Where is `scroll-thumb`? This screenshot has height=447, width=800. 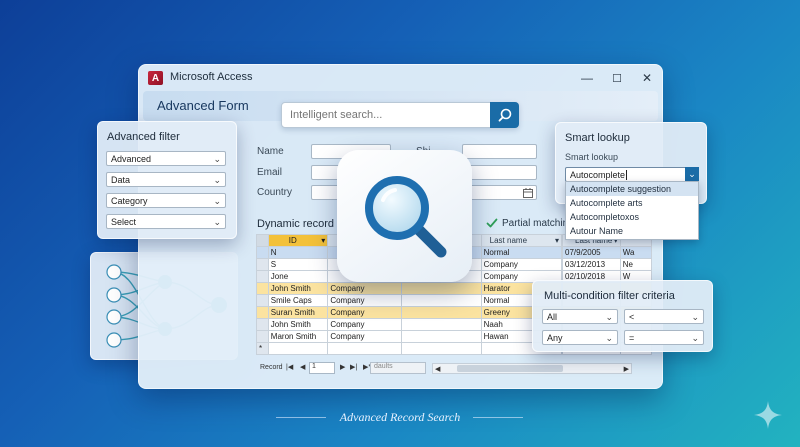
scroll-thumb is located at coordinates (510, 368).